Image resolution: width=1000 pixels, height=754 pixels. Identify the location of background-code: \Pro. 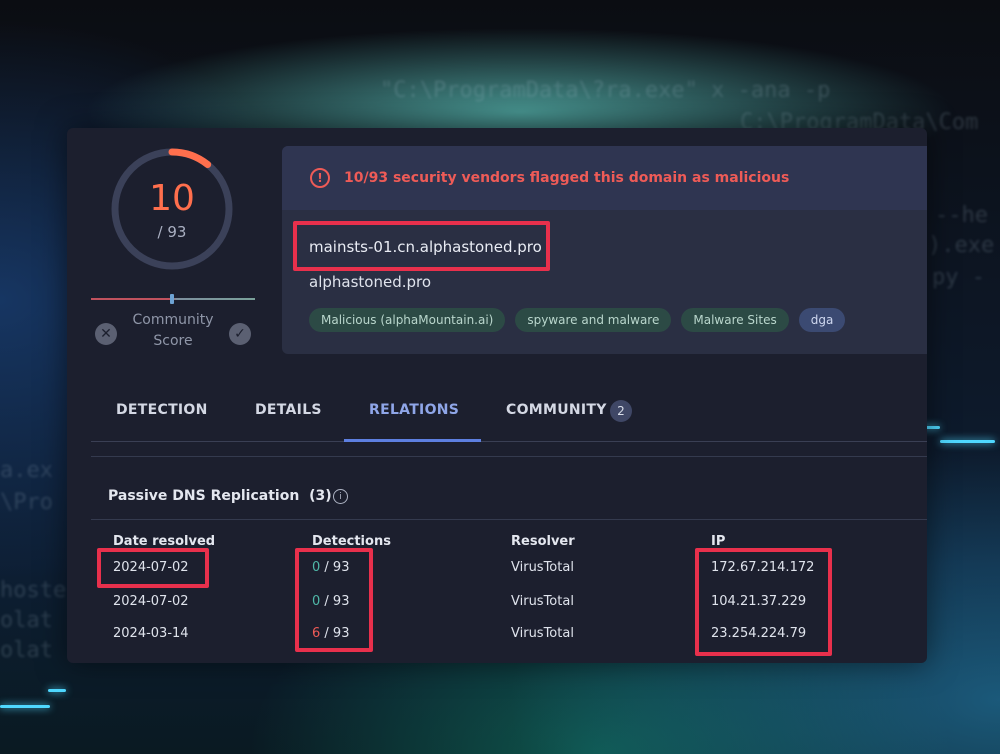
(26, 502).